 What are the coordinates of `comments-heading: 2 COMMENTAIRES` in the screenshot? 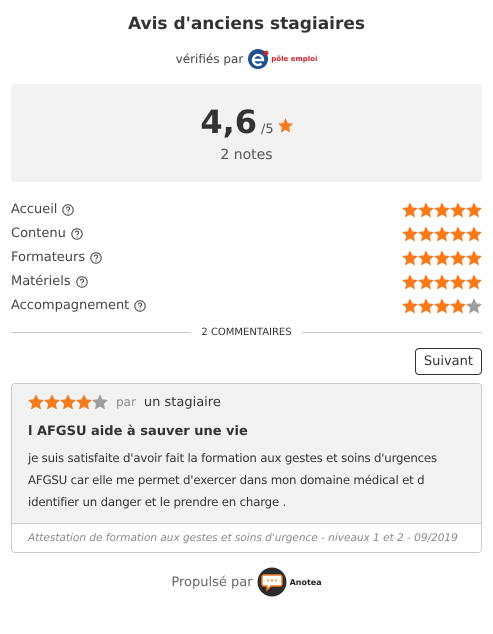 It's located at (246, 332).